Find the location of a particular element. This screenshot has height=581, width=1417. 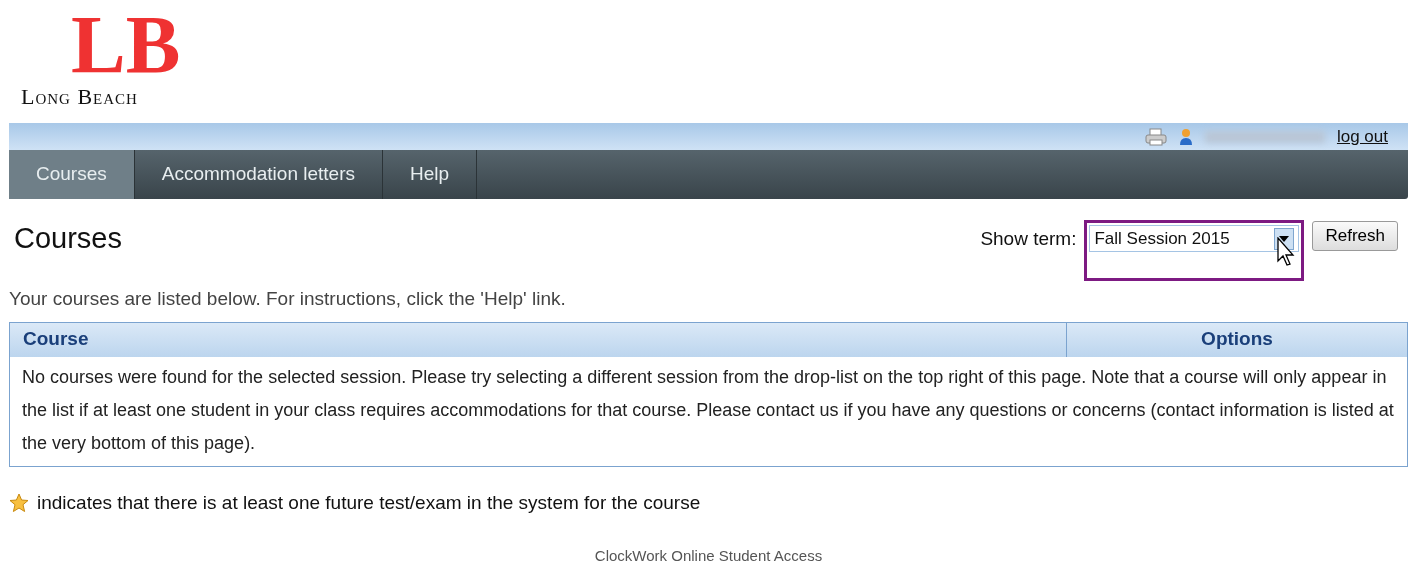

term-dropdown: Fall Session 2015 is located at coordinates (1194, 238).